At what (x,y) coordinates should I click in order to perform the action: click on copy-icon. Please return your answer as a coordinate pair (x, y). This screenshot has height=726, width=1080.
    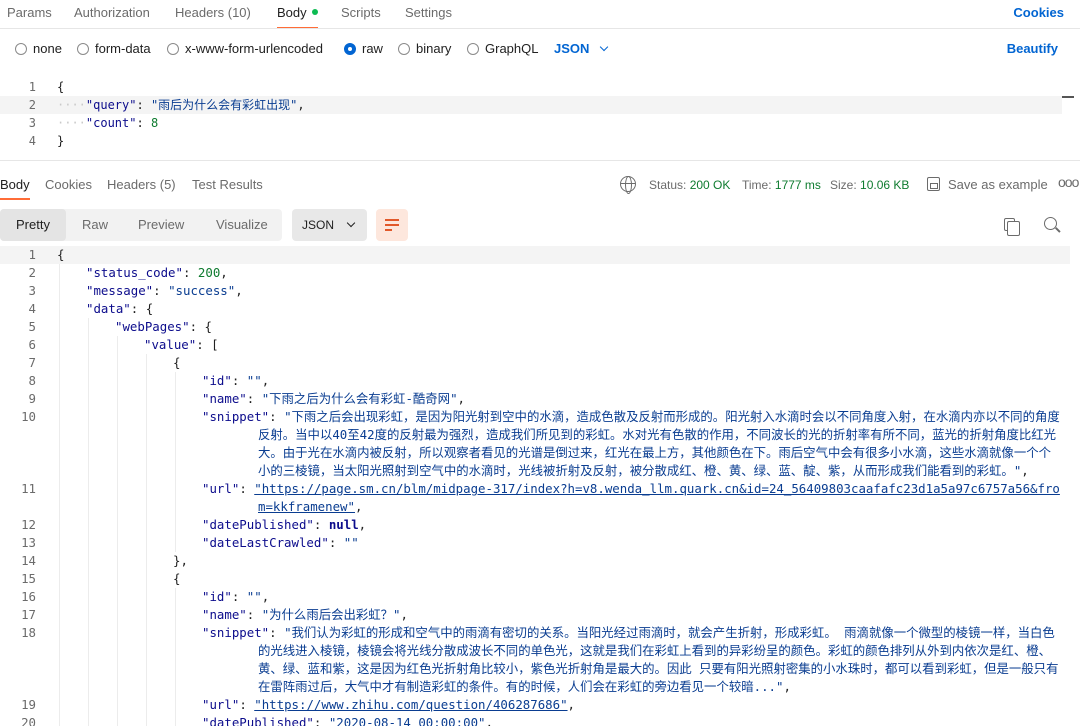
    Looking at the image, I should click on (1012, 227).